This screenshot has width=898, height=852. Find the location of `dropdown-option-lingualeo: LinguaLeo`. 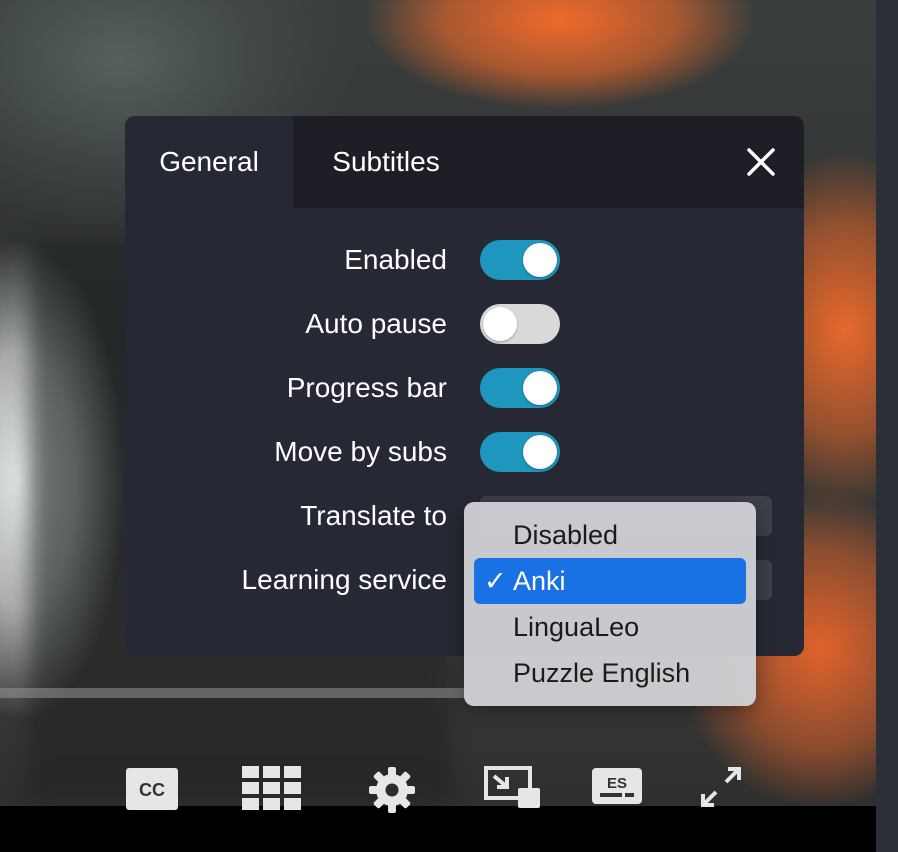

dropdown-option-lingualeo: LinguaLeo is located at coordinates (610, 627).